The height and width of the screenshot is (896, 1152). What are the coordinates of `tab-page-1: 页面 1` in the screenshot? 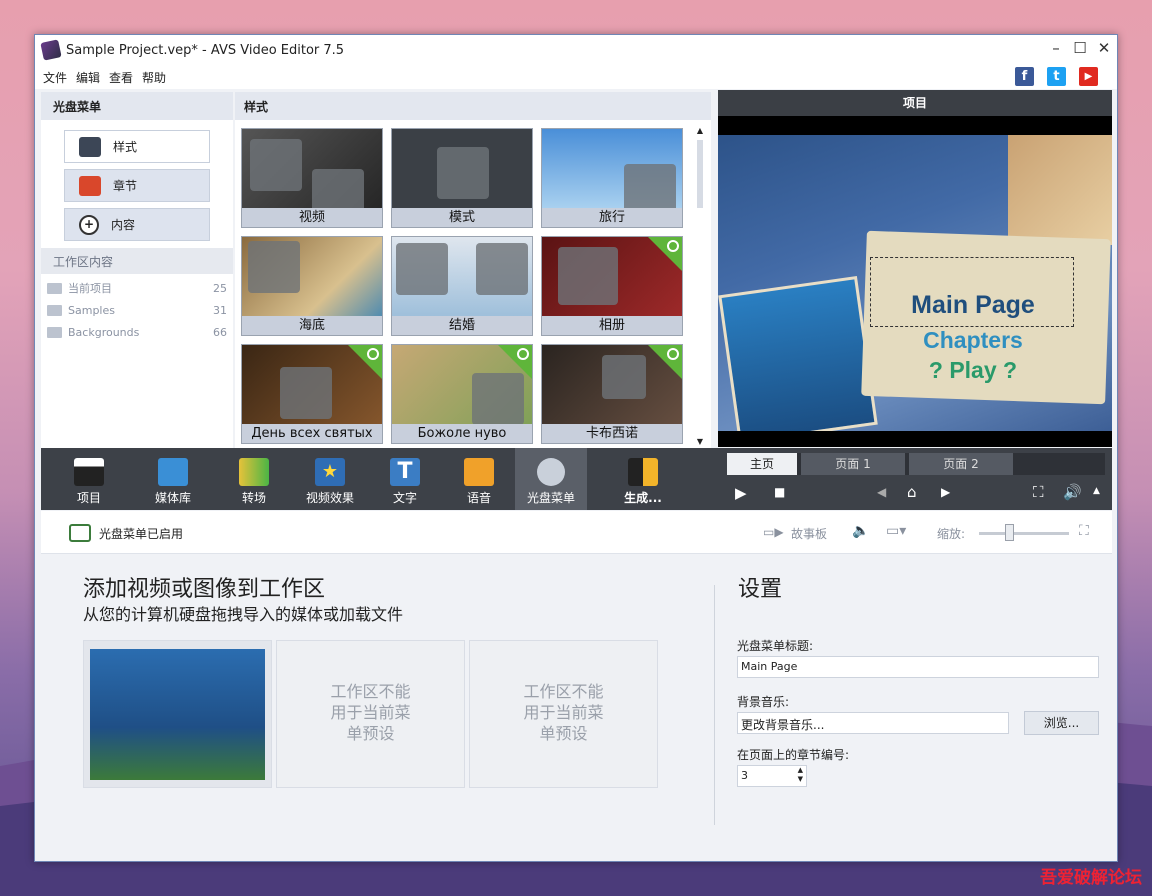 It's located at (853, 464).